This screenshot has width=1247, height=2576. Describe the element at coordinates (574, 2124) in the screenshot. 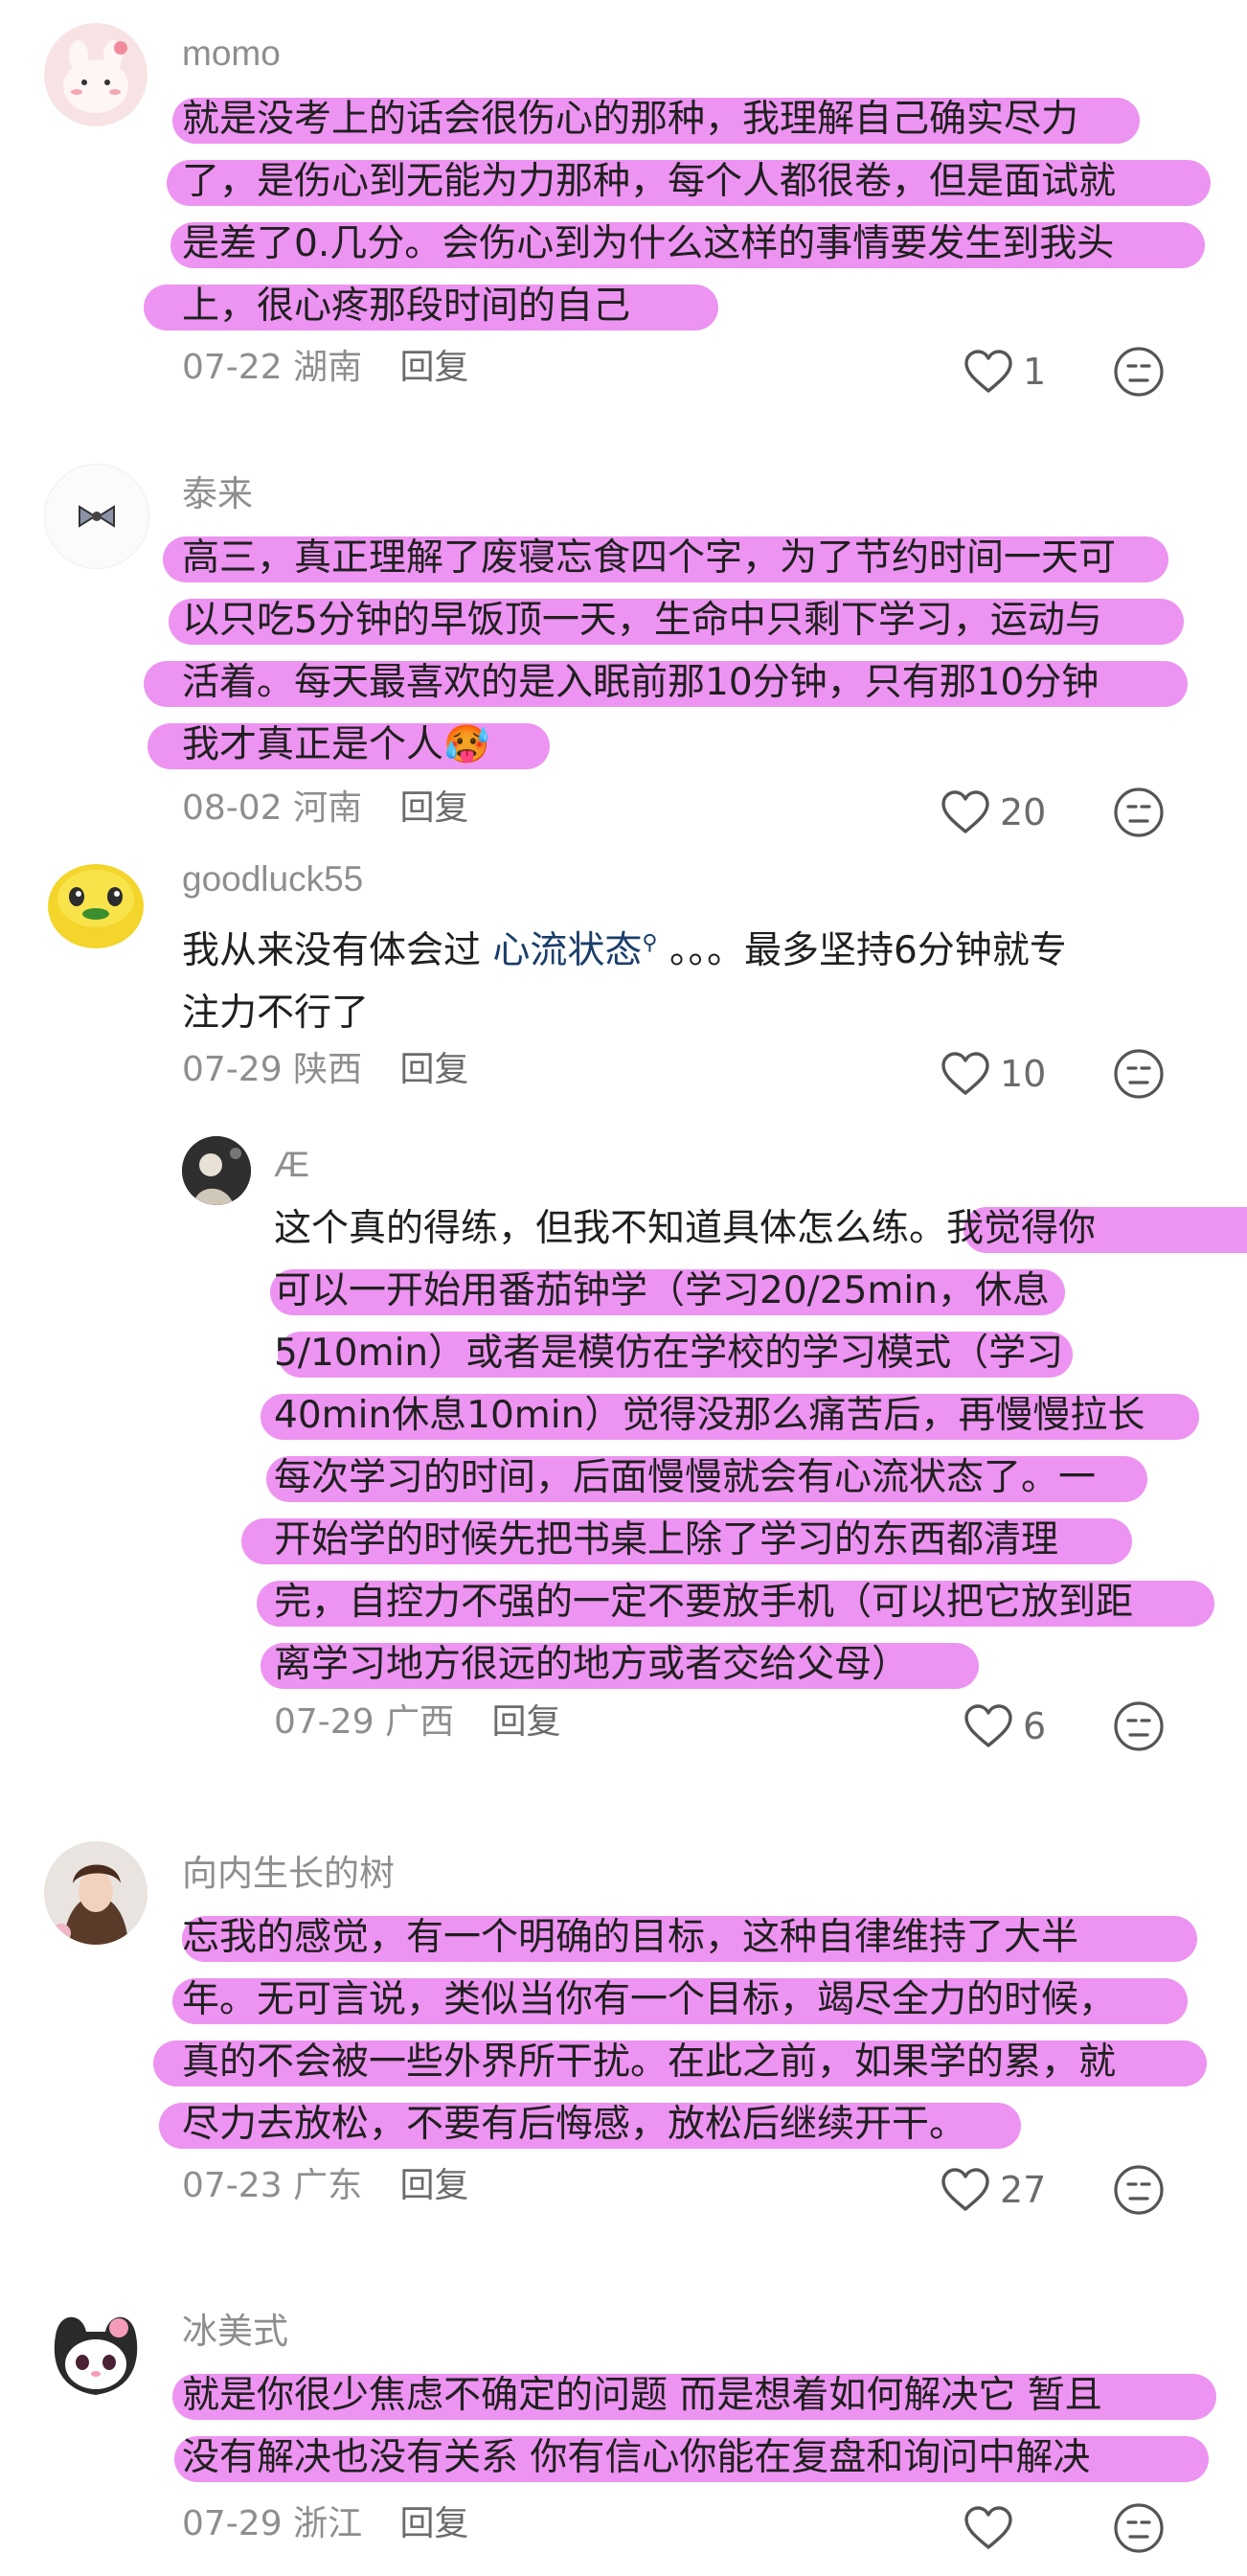

I see `comment-line: 尽力去放松，不要有后悔感，放松后继续开干。` at that location.